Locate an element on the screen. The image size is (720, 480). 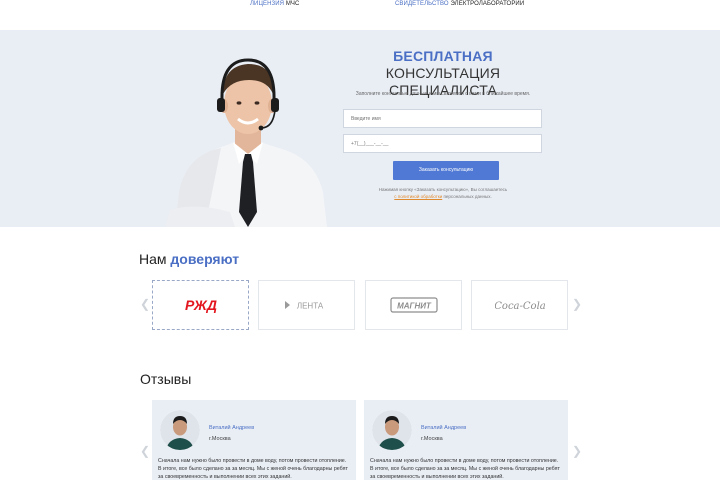
consultation-title-accent: БЕСПЛАТНАЯ is located at coordinates (443, 56).